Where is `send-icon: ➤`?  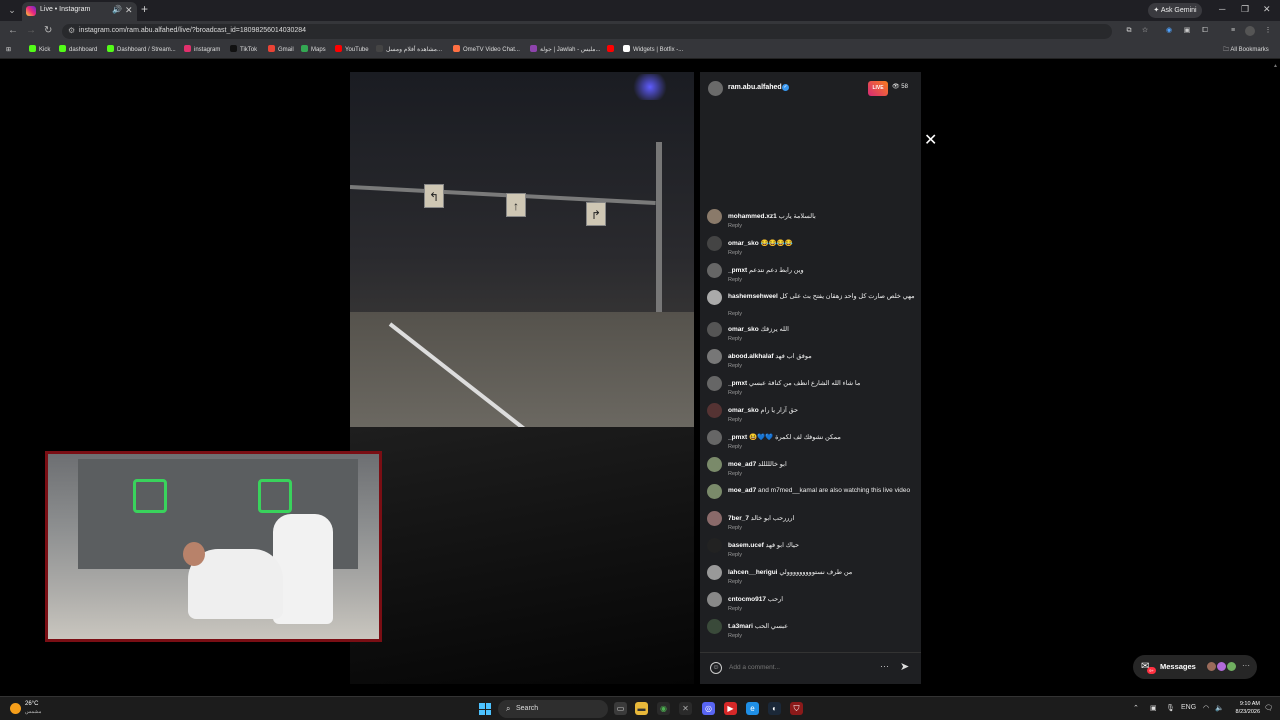 send-icon: ➤ is located at coordinates (904, 666).